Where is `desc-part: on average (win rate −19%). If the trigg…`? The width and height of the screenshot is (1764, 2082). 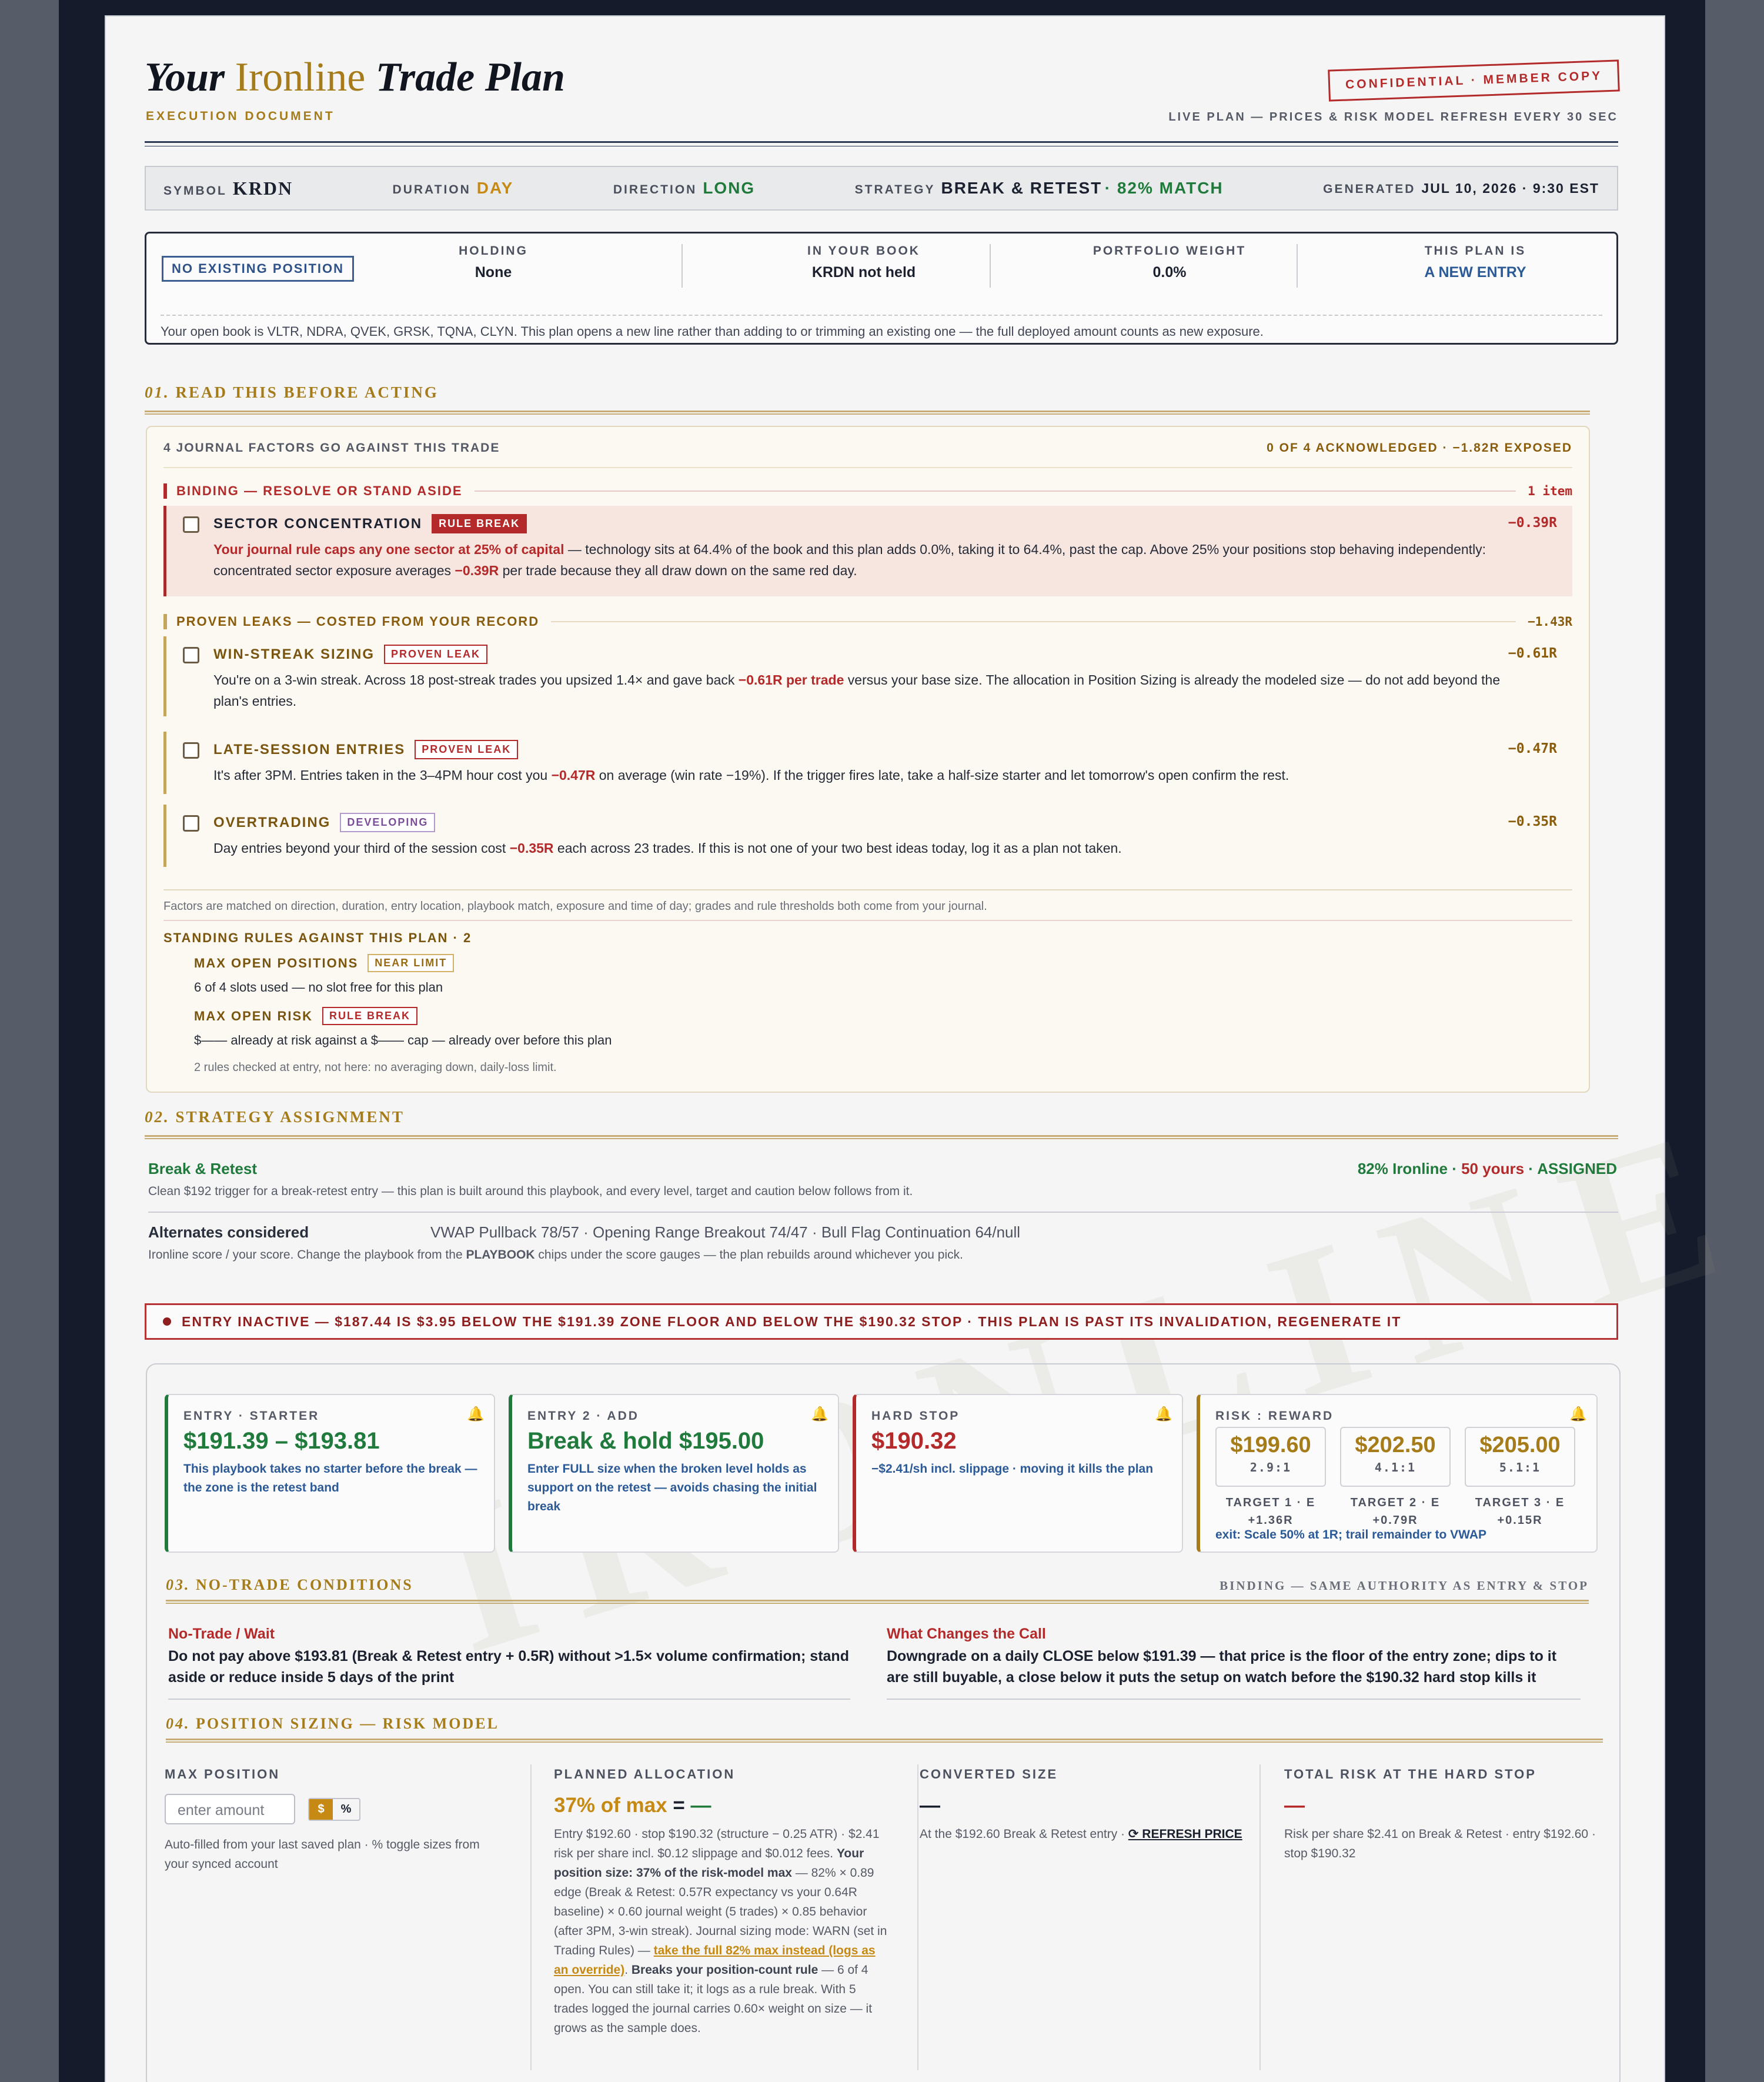
desc-part: on average (win rate −19%). If the trigg… is located at coordinates (942, 776).